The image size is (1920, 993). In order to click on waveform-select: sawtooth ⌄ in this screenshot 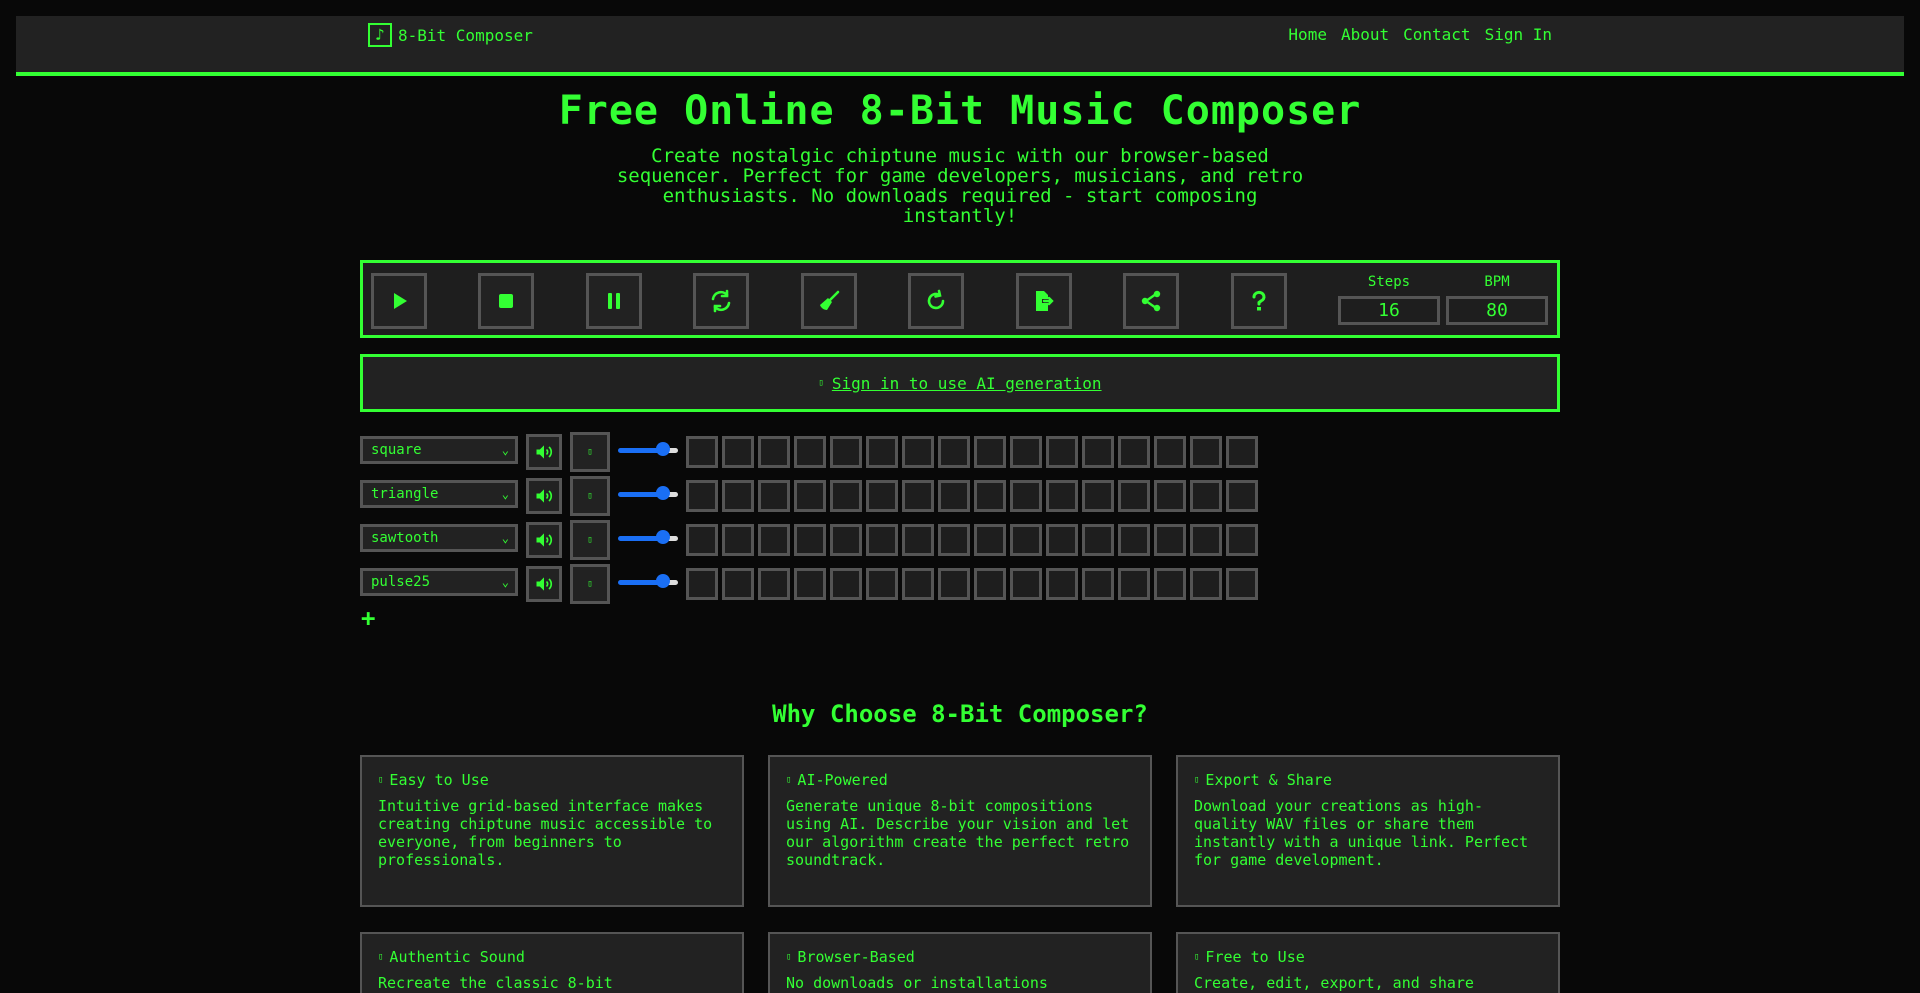, I will do `click(439, 538)`.